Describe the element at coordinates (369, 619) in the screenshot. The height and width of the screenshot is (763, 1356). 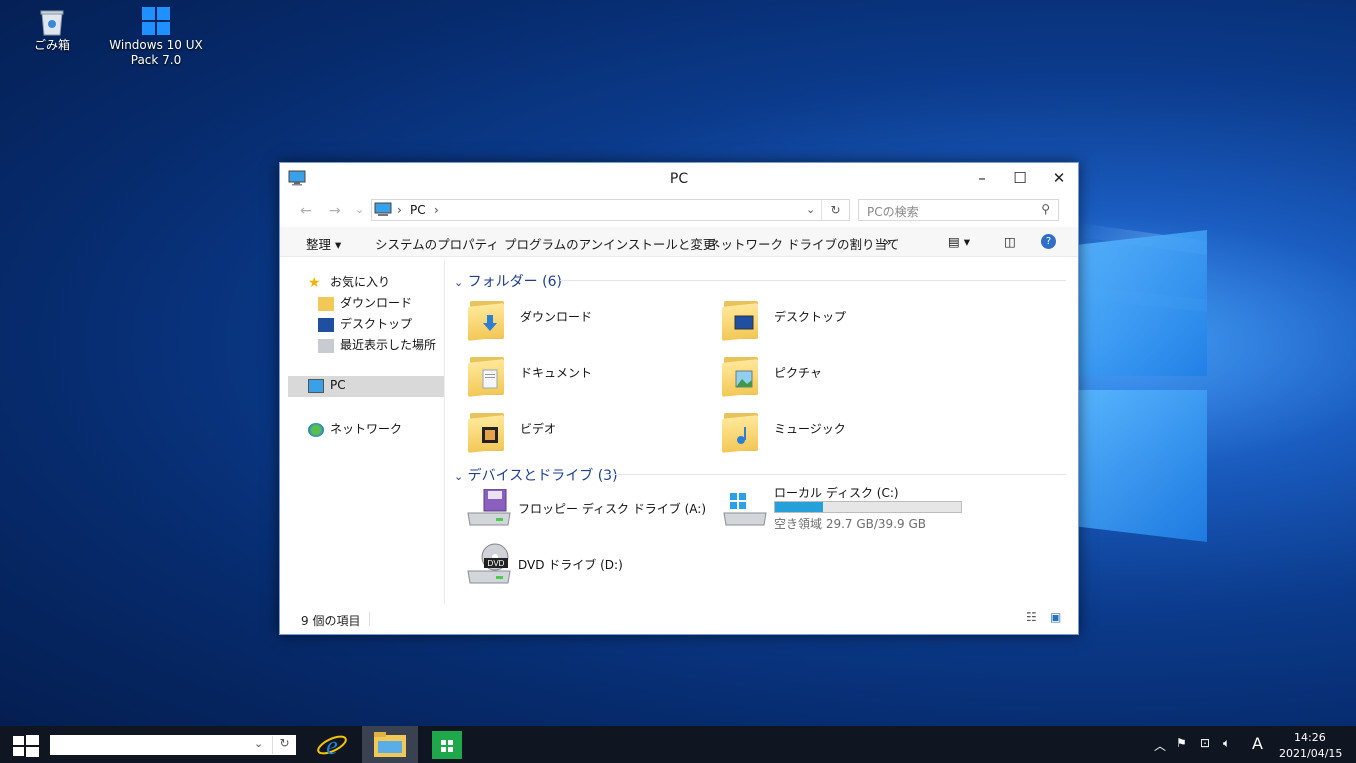
I see `status-divider` at that location.